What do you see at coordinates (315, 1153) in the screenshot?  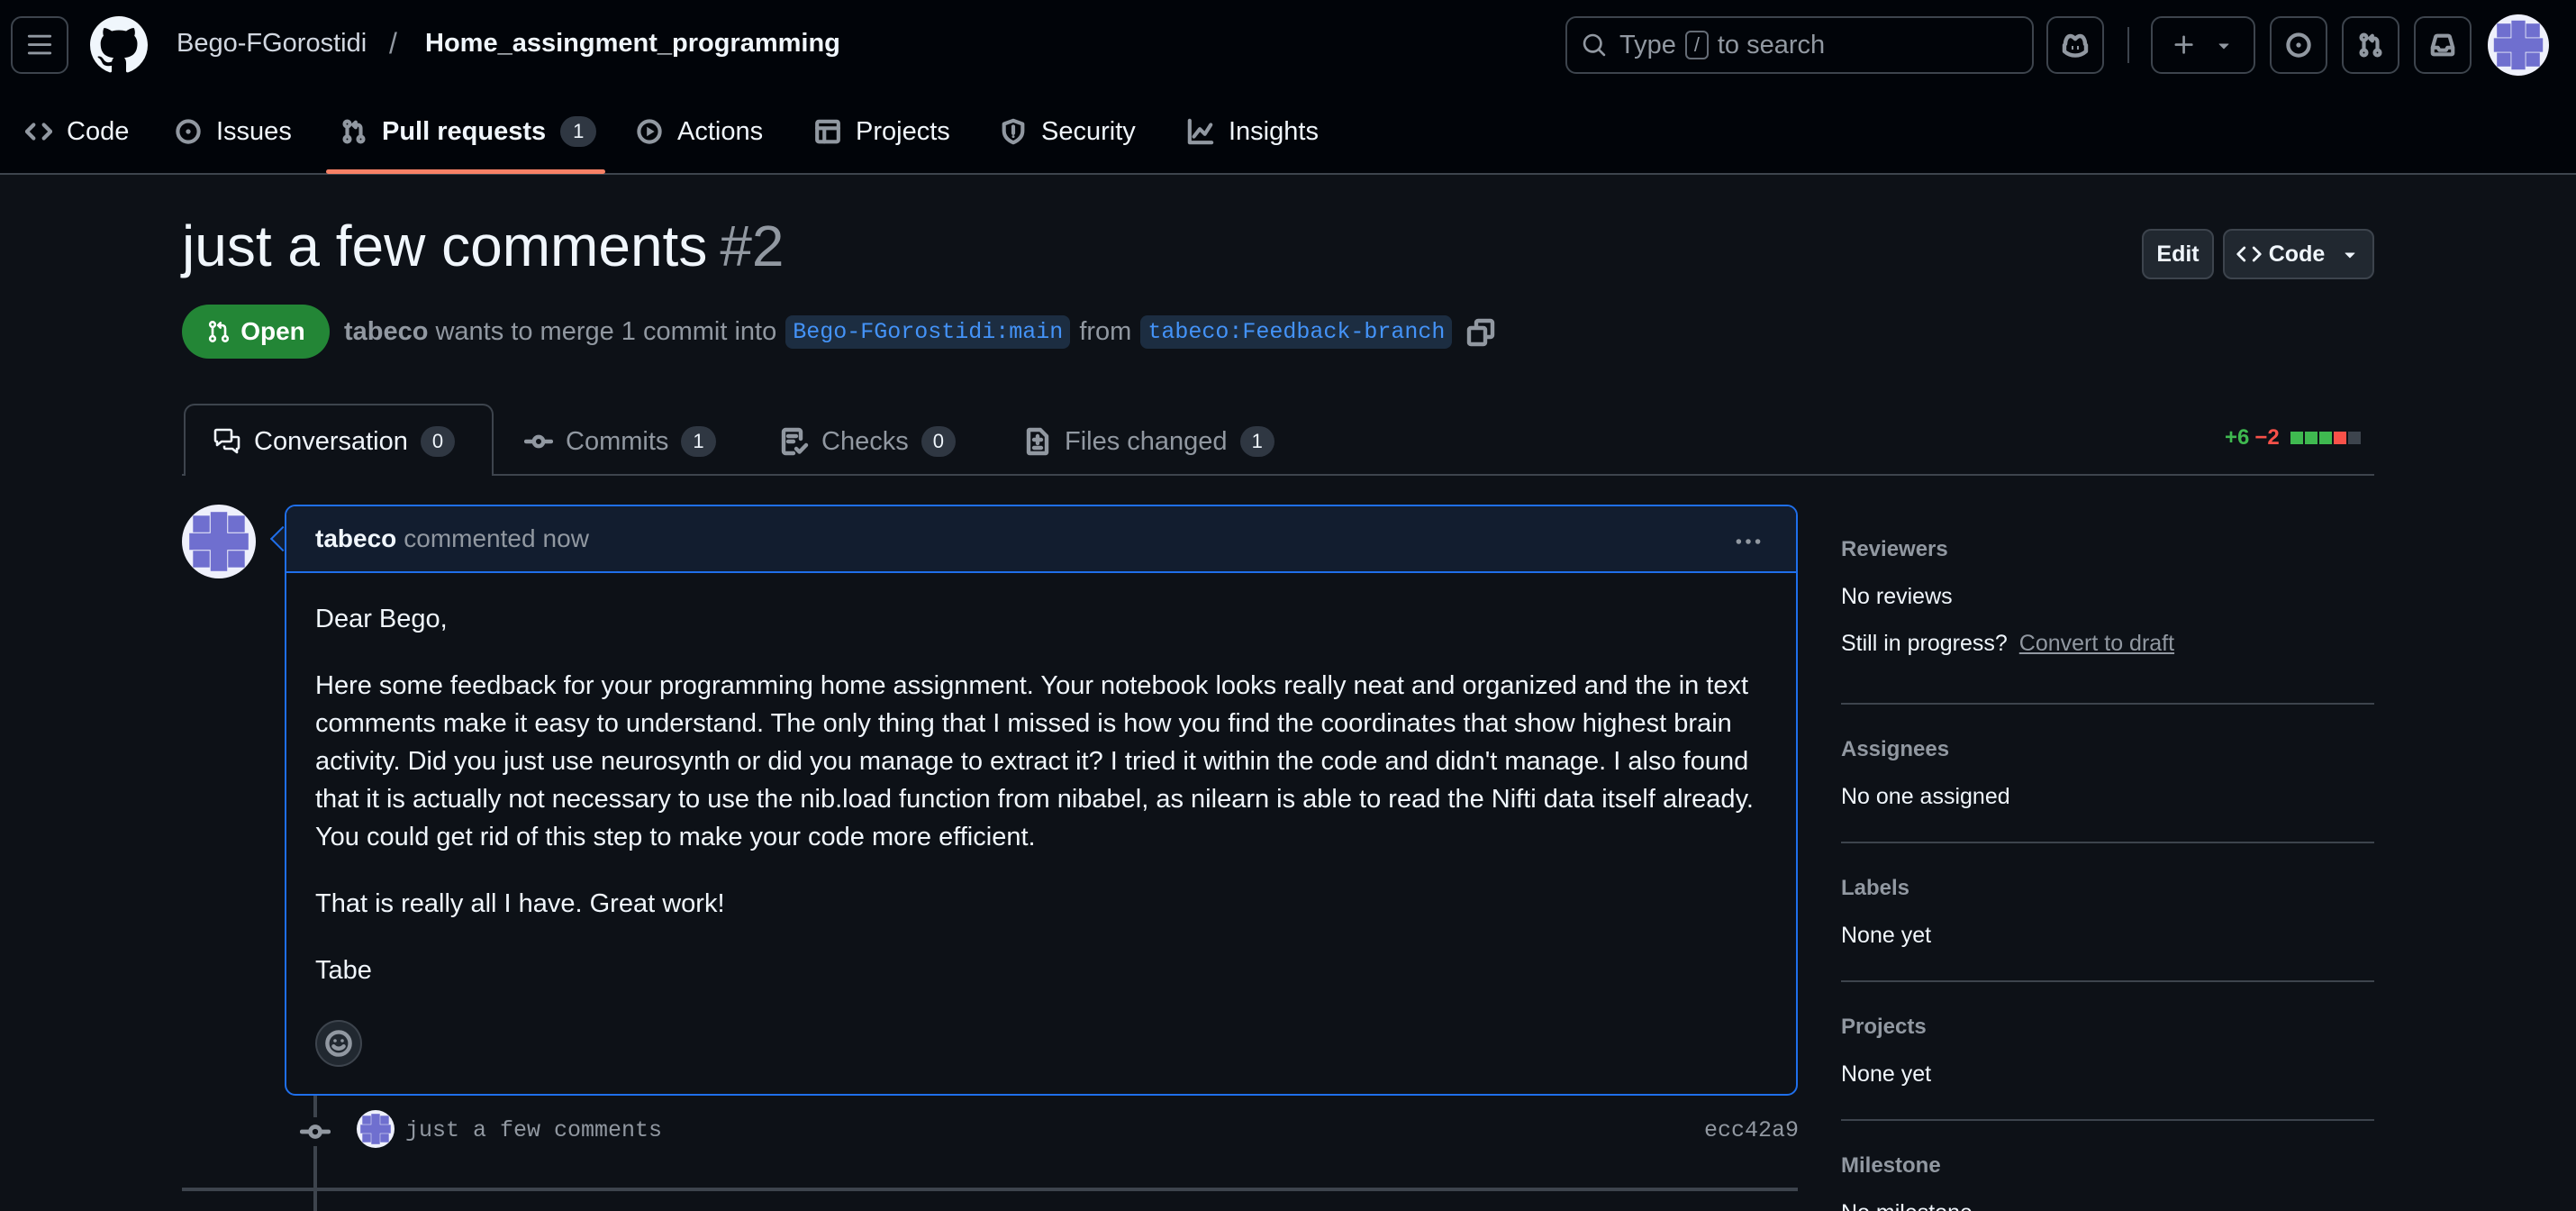 I see `timeline-line` at bounding box center [315, 1153].